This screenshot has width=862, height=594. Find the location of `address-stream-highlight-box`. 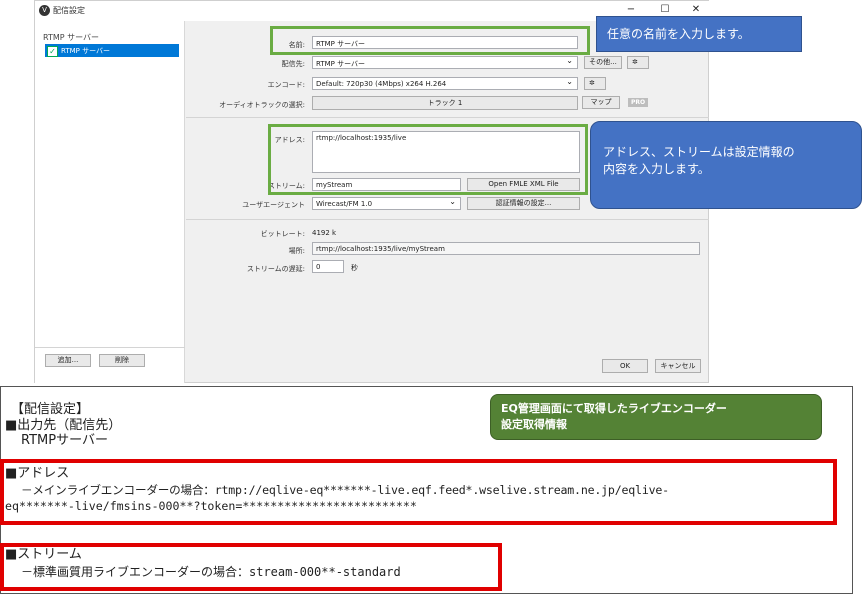

address-stream-highlight-box is located at coordinates (428, 159).